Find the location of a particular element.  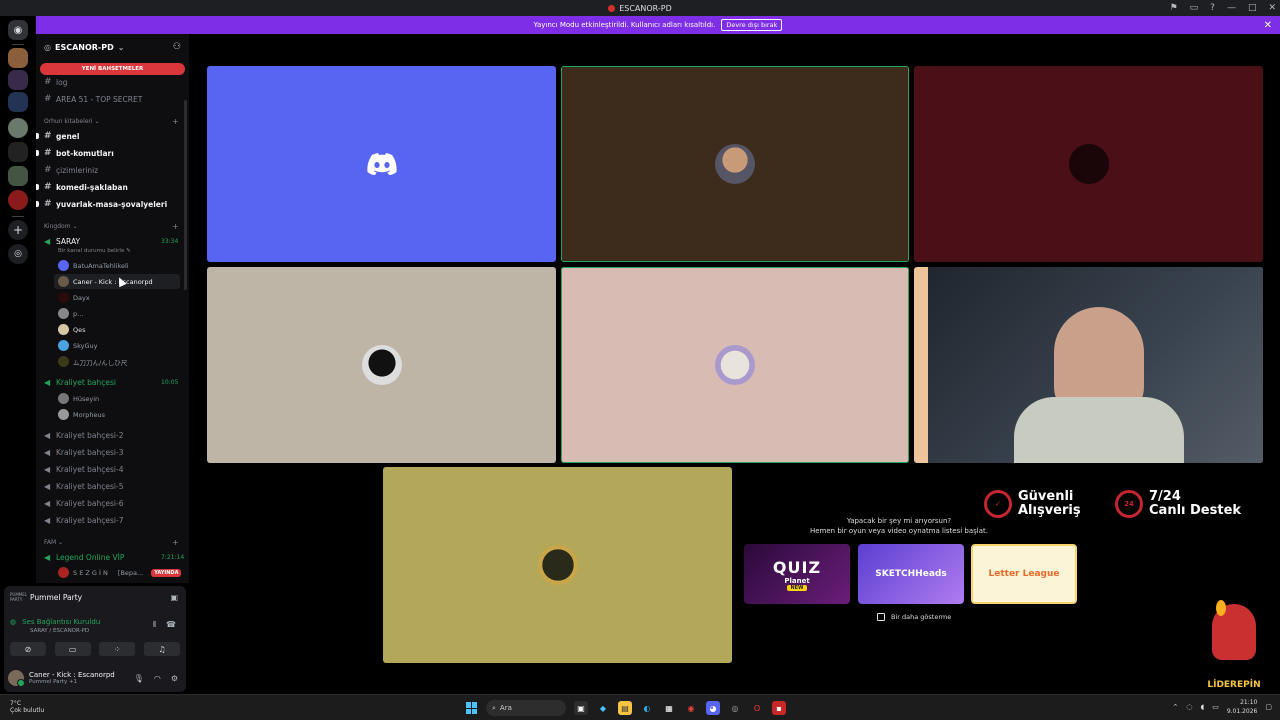

task-view-icon: ▣ is located at coordinates (581, 708).